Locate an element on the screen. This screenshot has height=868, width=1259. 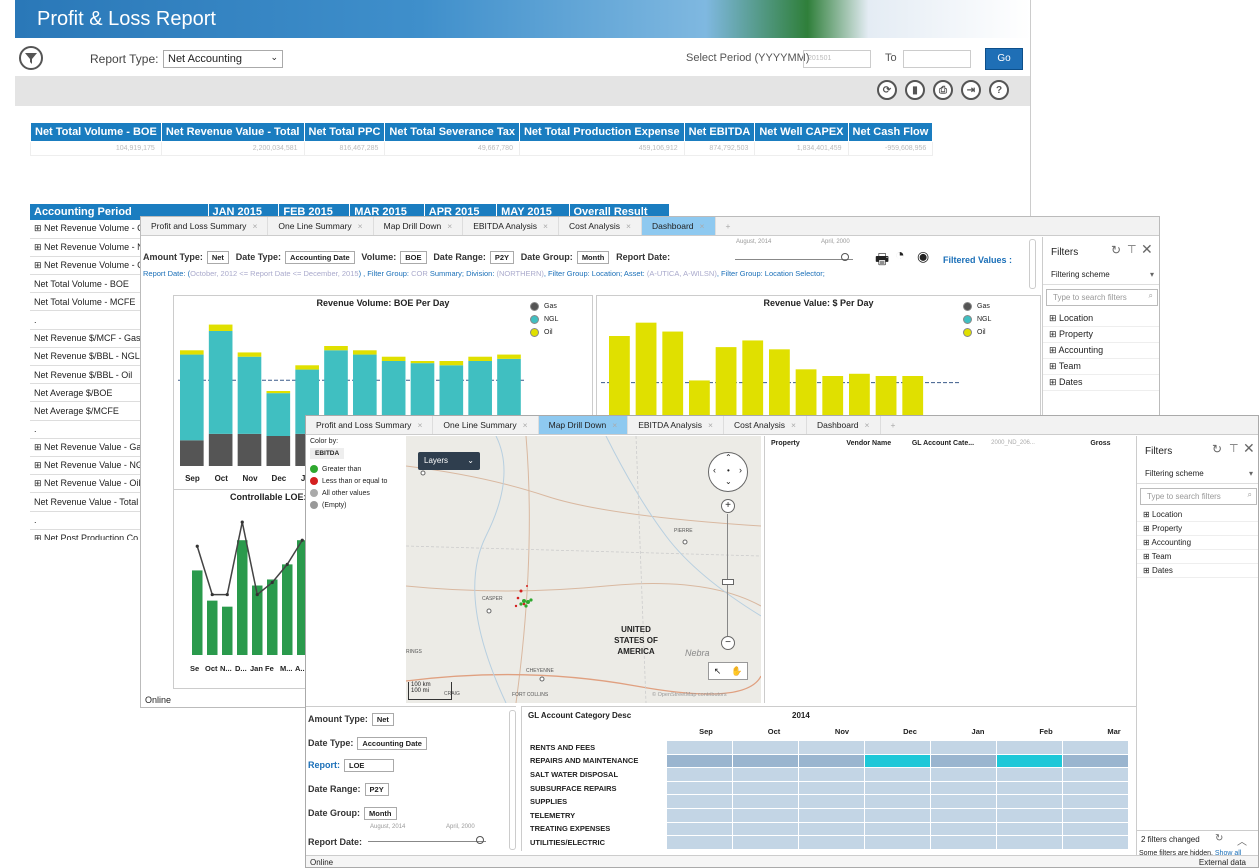
period-from-input: 201501 is located at coordinates (837, 59).